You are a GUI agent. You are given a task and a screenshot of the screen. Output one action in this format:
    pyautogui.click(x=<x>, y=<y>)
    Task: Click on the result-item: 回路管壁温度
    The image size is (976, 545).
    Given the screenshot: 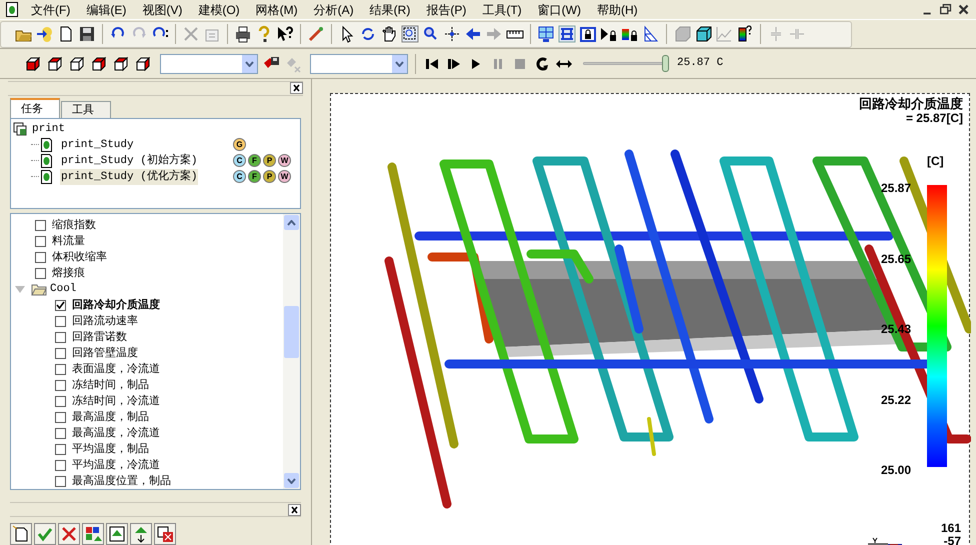 What is the action you would take?
    pyautogui.click(x=105, y=353)
    